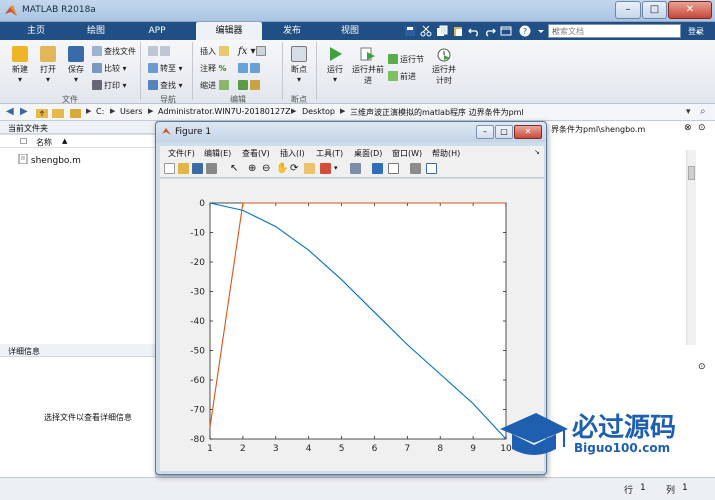 The height and width of the screenshot is (500, 715). What do you see at coordinates (58, 112) in the screenshot?
I see `browse-folder-icon` at bounding box center [58, 112].